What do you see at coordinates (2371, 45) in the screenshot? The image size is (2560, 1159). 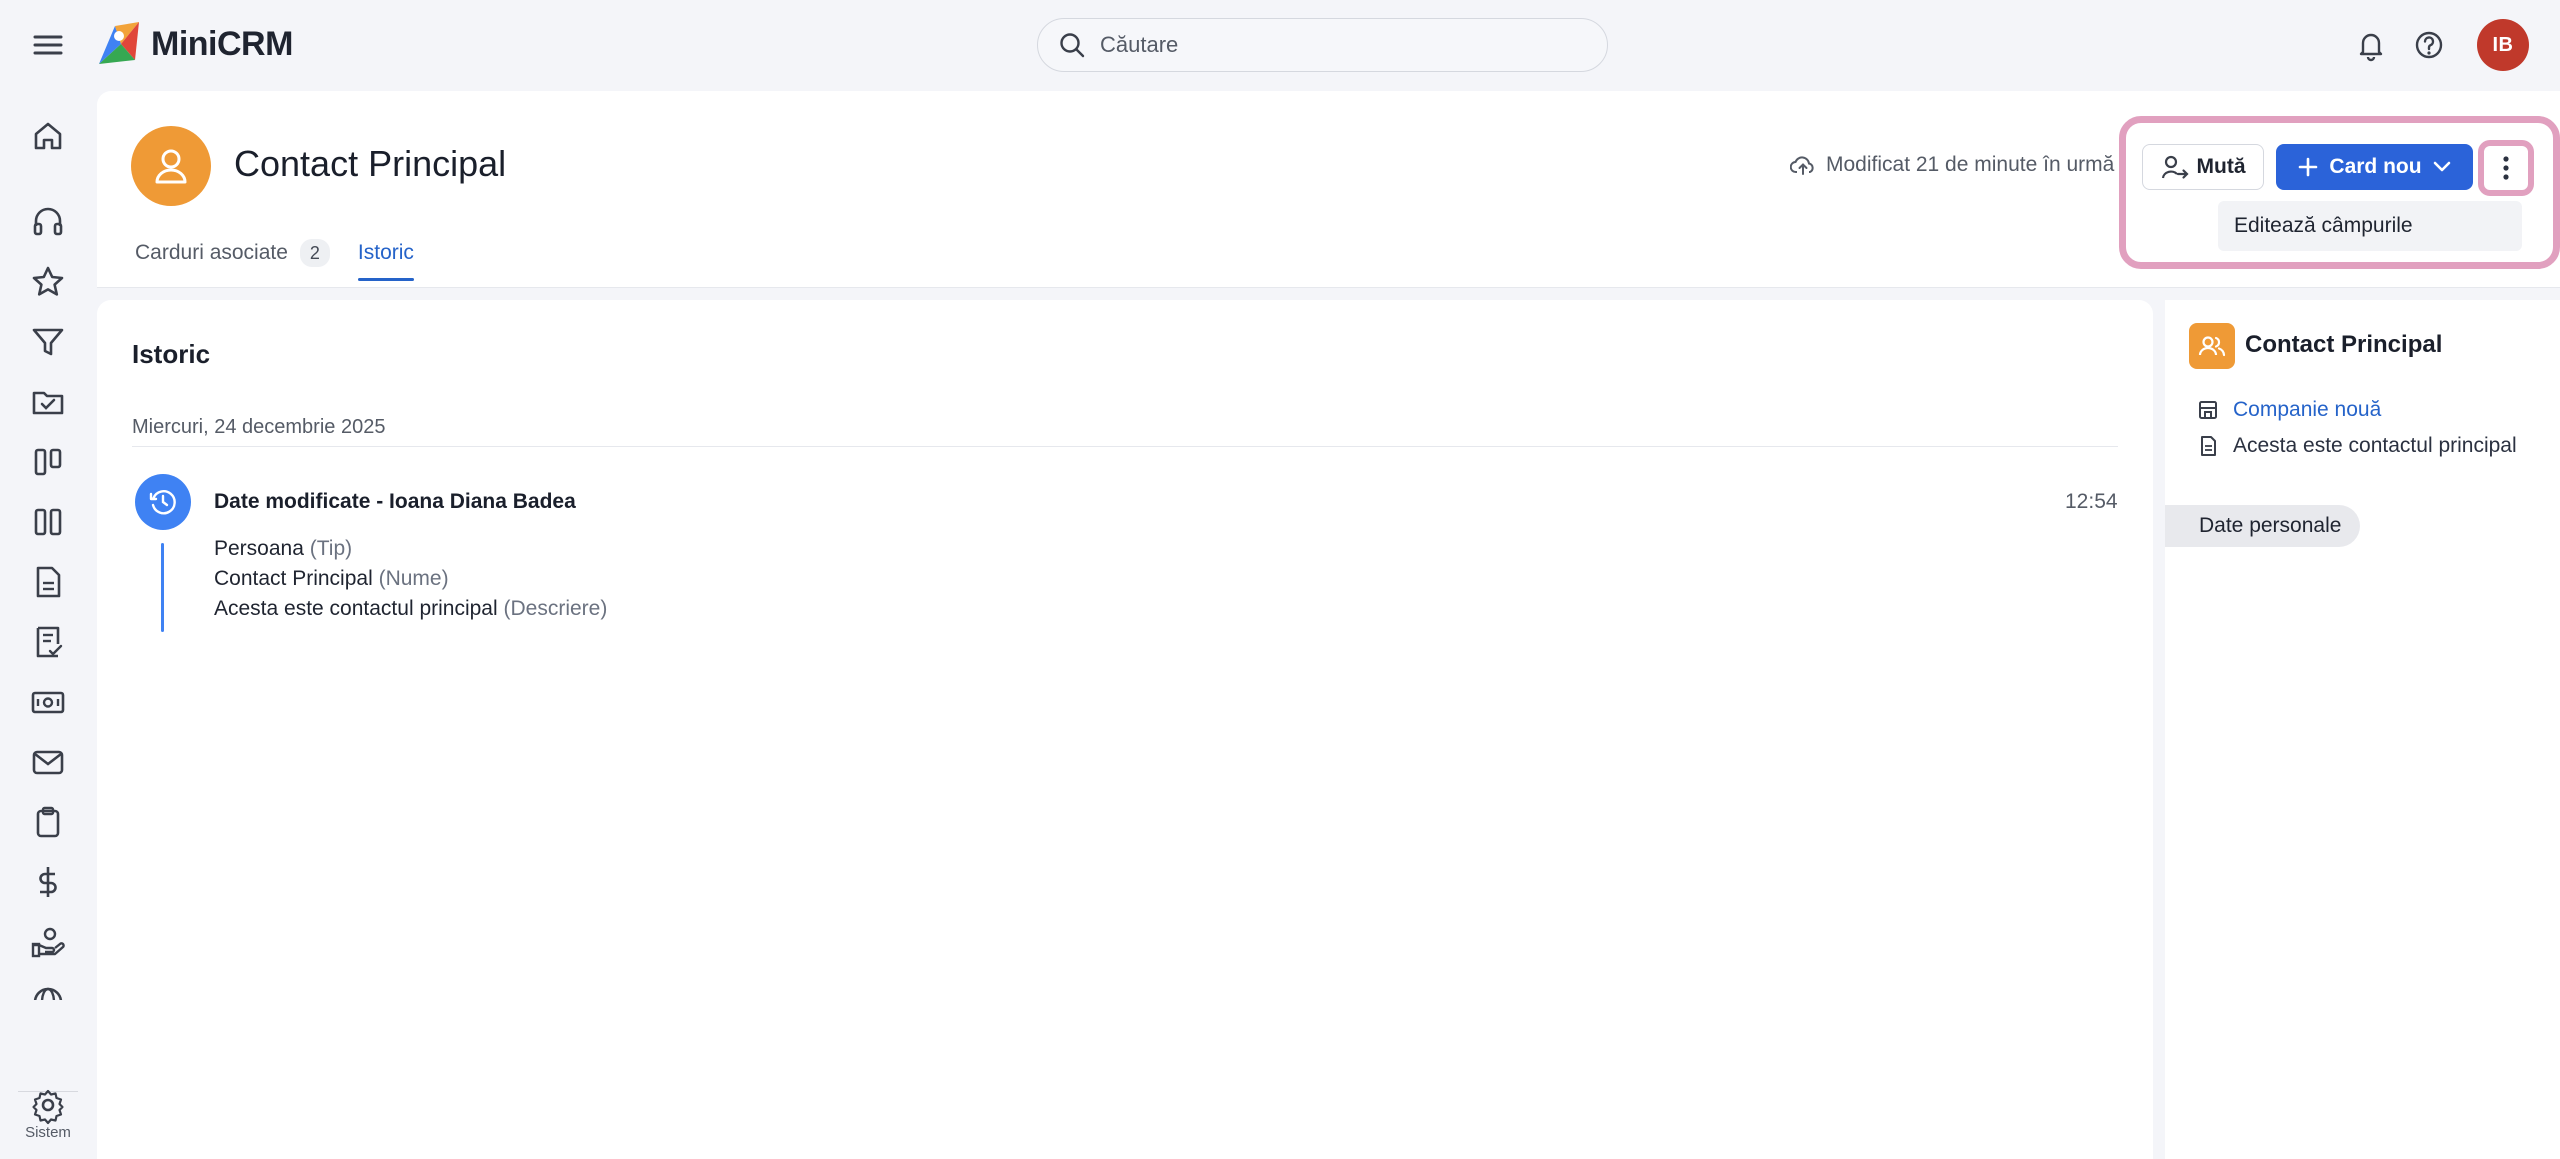 I see `bell-icon` at bounding box center [2371, 45].